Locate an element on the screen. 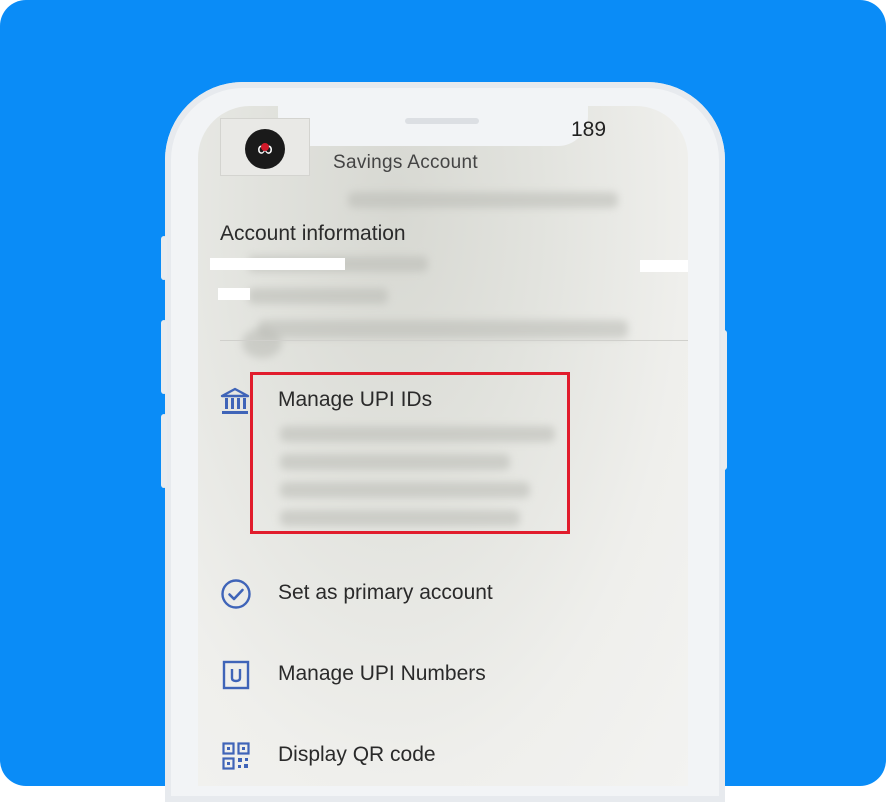 The image size is (886, 802). check-circle-icon is located at coordinates (236, 594).